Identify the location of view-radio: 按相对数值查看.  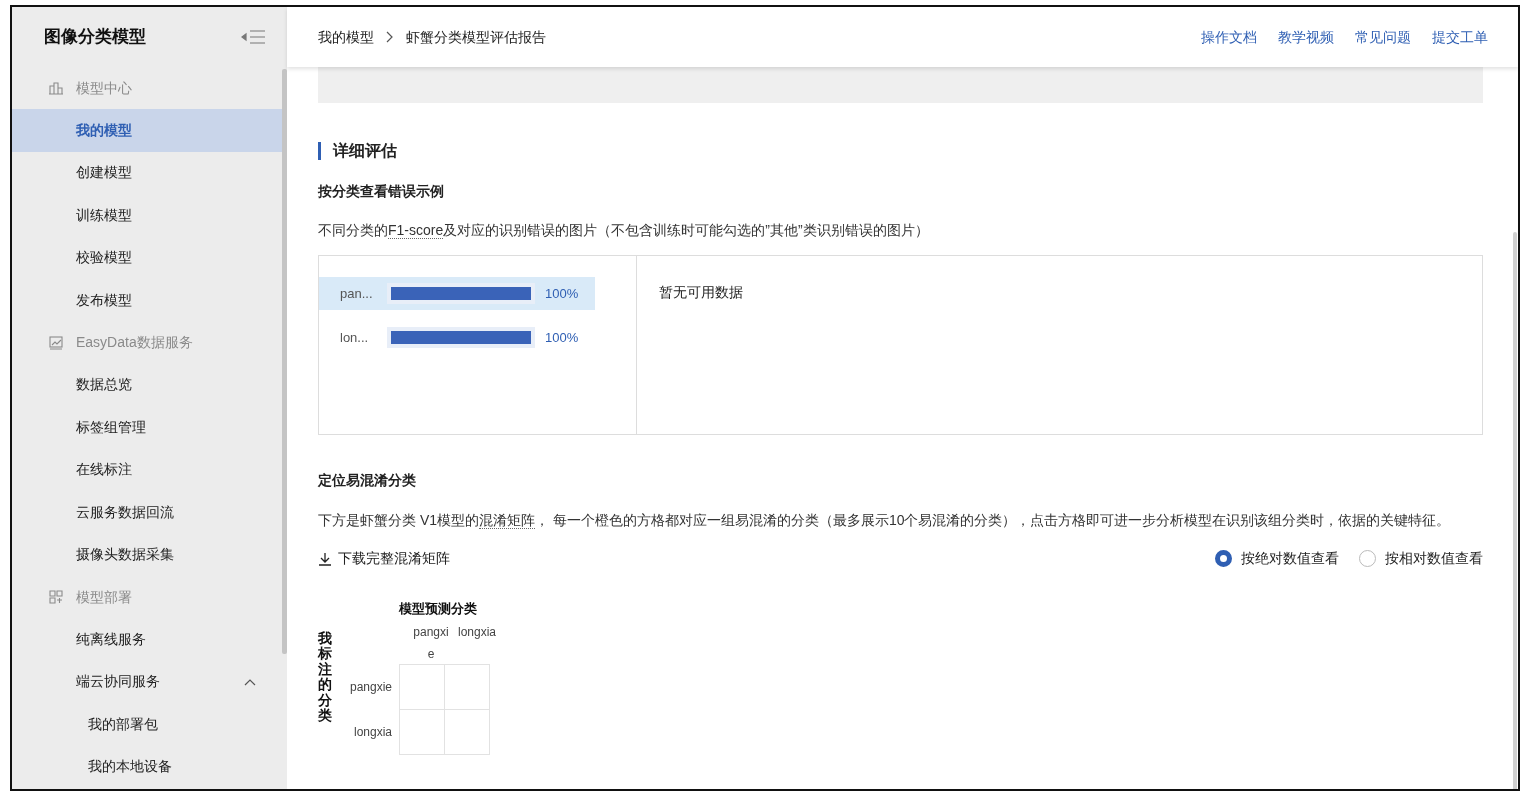
(1421, 558).